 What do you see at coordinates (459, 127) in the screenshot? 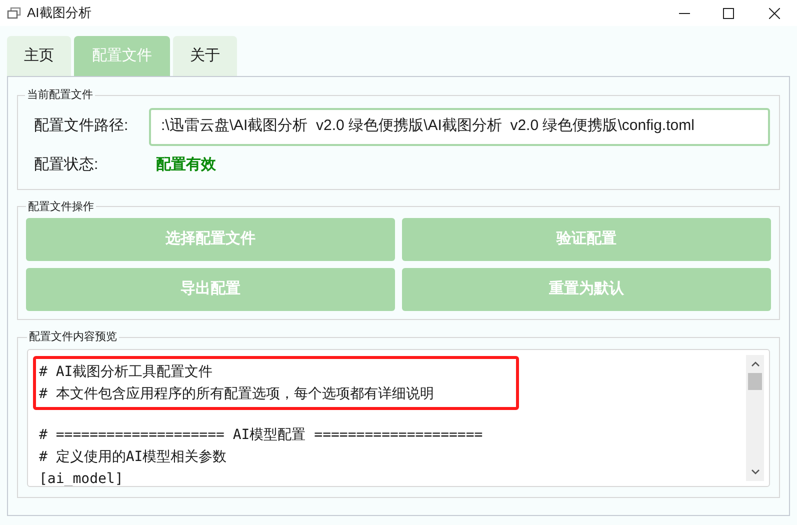
I see `path-field: :\迅雷云盘\AI截图分析 v2.0 绿色便携版\AI截图分析 v2.0 绿色便携版\config.toml` at bounding box center [459, 127].